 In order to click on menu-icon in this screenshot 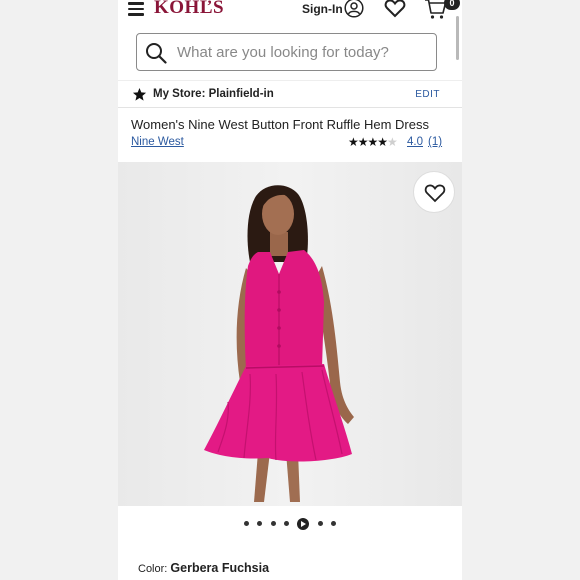, I will do `click(136, 9)`.